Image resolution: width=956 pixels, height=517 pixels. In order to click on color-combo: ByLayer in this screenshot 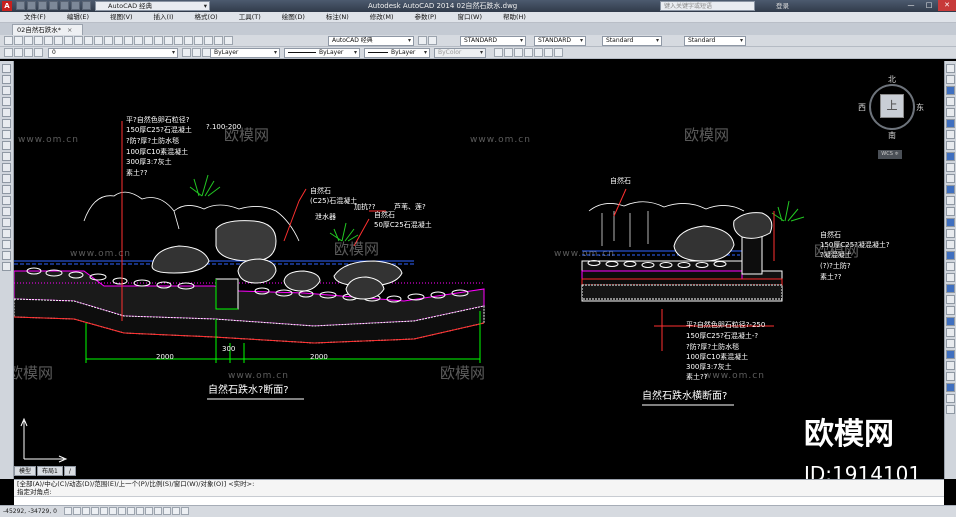, I will do `click(245, 53)`.